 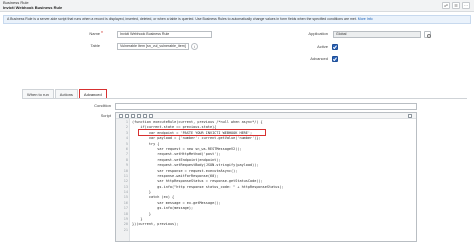 What do you see at coordinates (335, 59) in the screenshot?
I see `advanced-checkbox` at bounding box center [335, 59].